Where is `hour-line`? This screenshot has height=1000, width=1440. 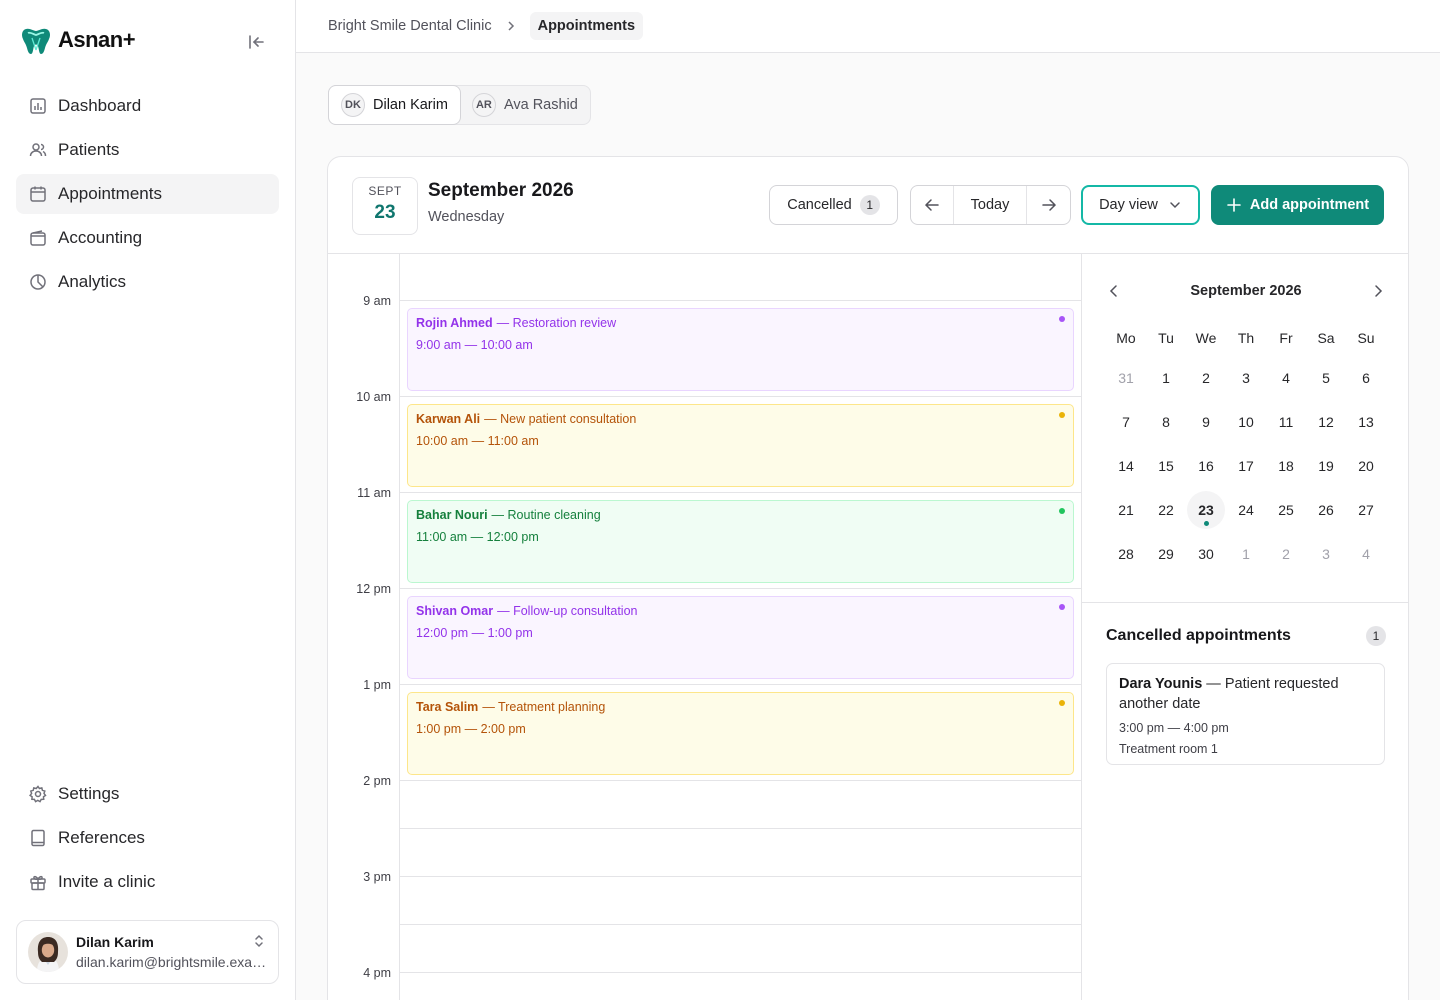 hour-line is located at coordinates (740, 492).